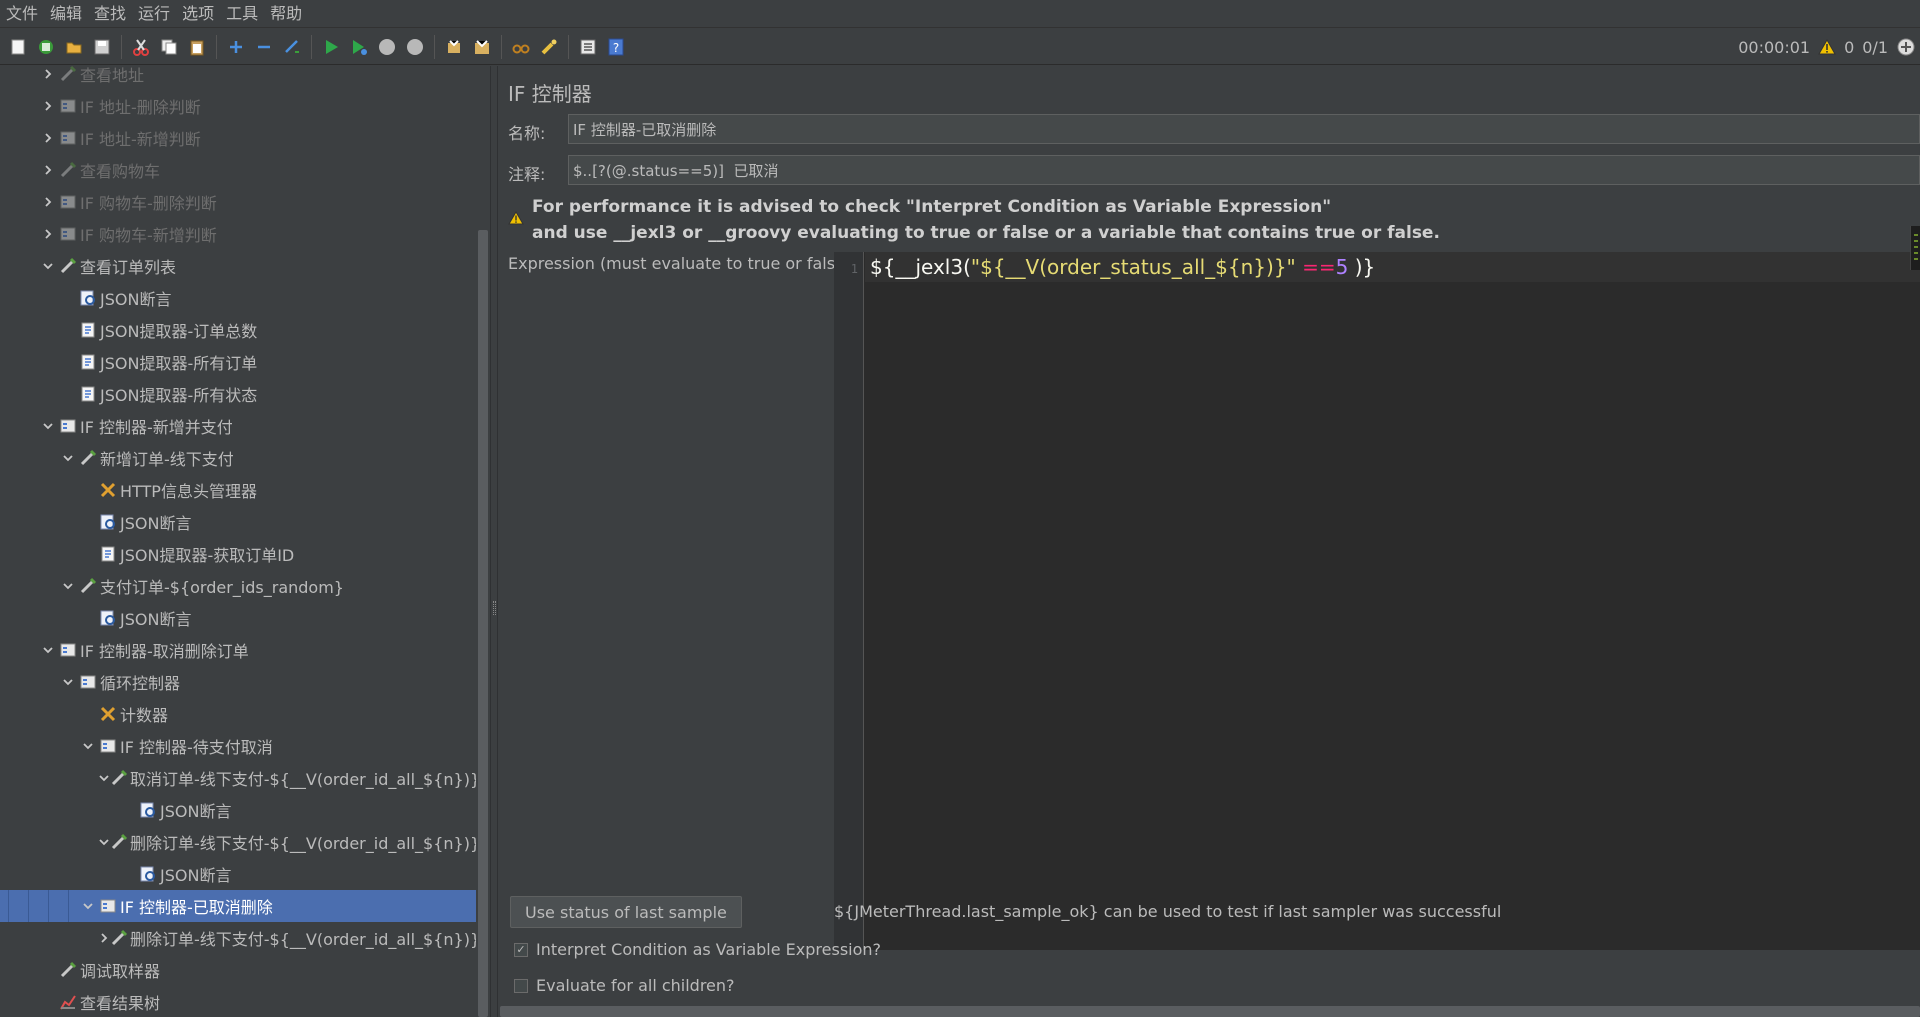 The width and height of the screenshot is (1920, 1017). I want to click on menu-2: 查找, so click(112, 14).